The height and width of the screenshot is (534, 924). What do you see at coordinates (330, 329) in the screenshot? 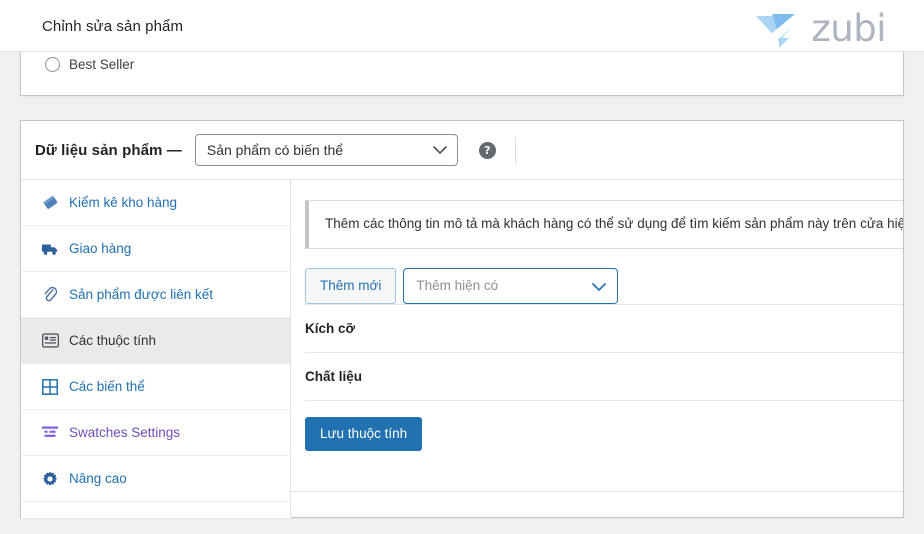
I see `attribute-name: Kích cỡ` at bounding box center [330, 329].